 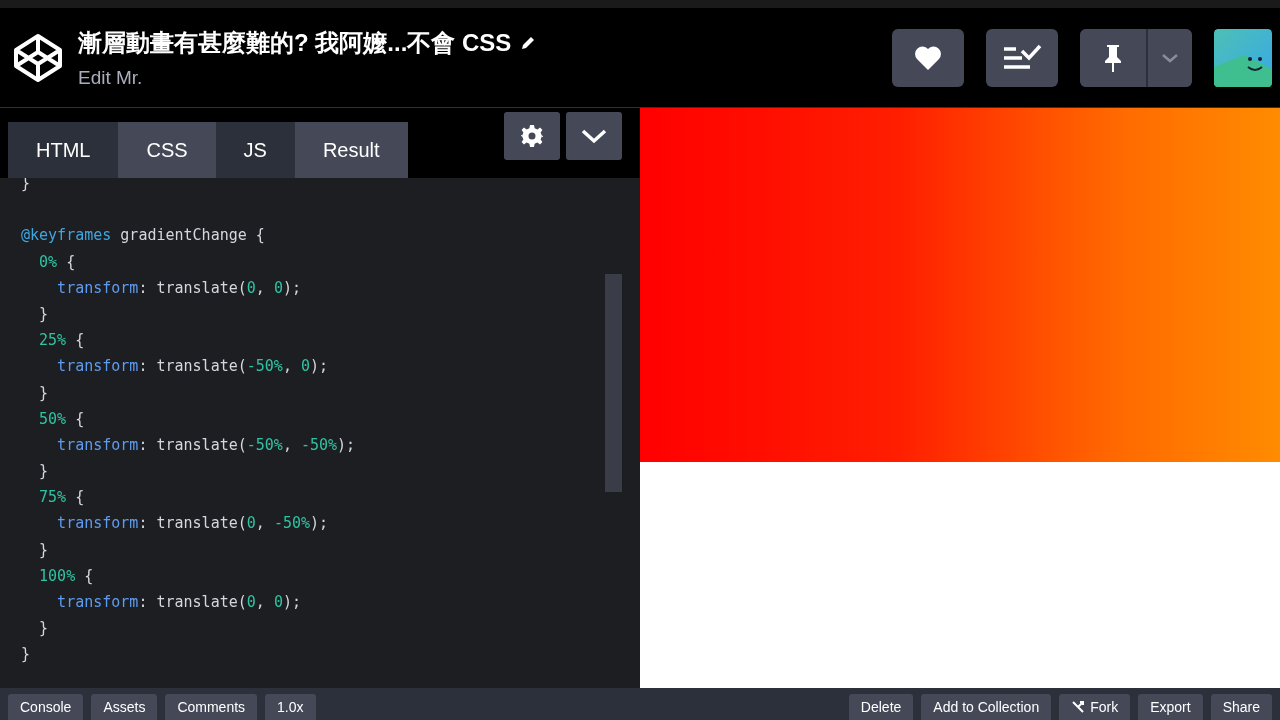 I want to click on list-check-button, so click(x=1022, y=57).